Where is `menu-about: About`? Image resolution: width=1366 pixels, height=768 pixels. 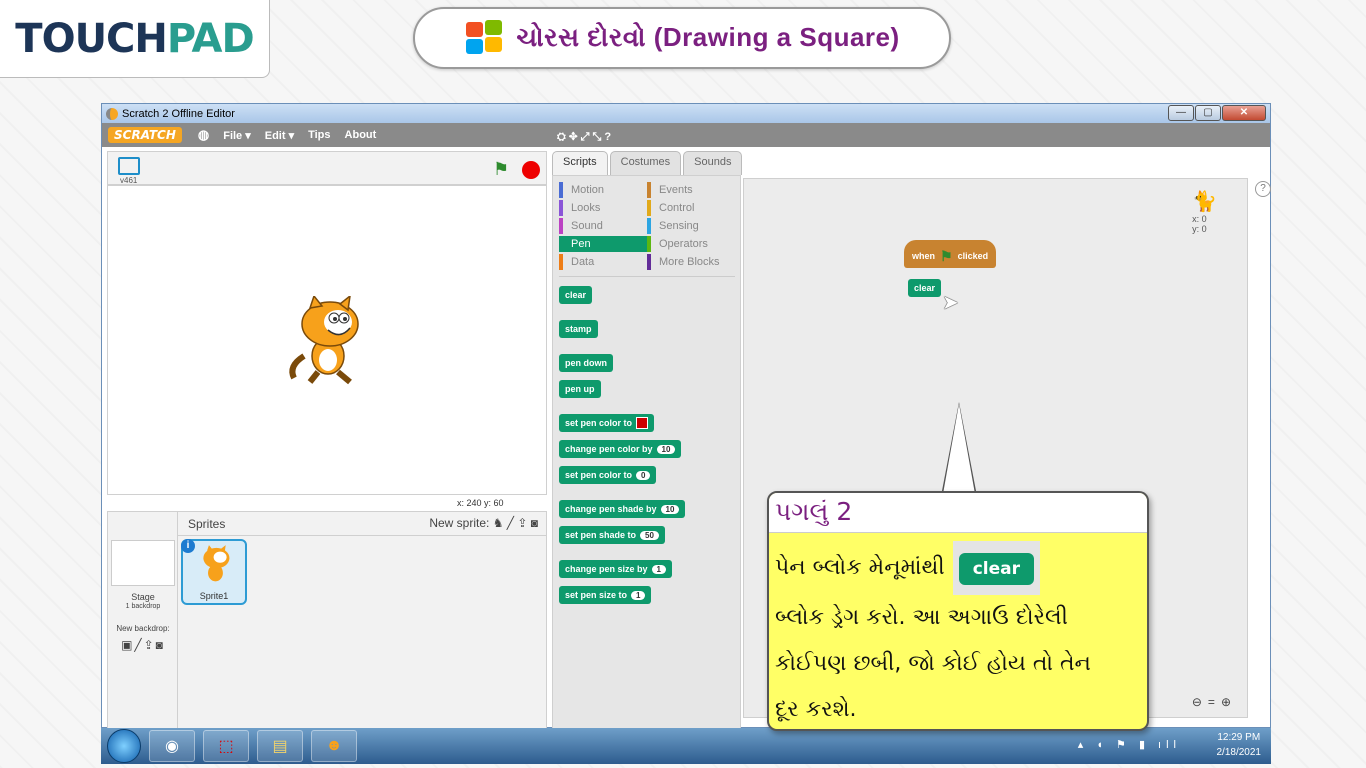
menu-about: About is located at coordinates (361, 135).